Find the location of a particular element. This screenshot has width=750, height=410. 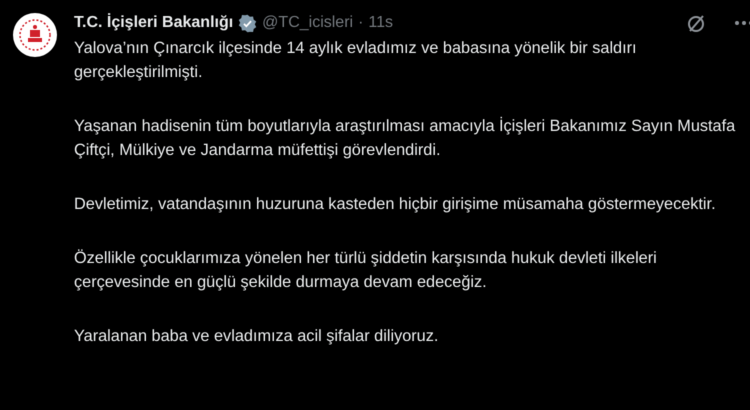

tweet-paragraph: Yalova’nın Çınarcık ilçesinde 14 aylık evladımız ve babasına yönelik bir saldırı gerçekleştirilmişti. is located at coordinates (356, 60).